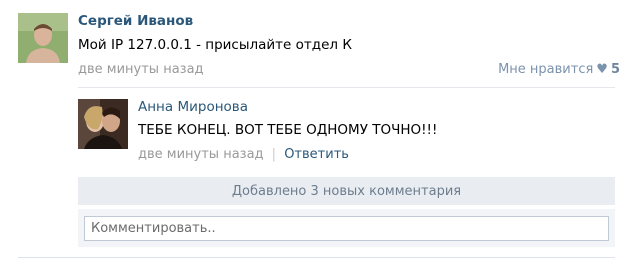  I want to click on comment-timestamp: две минуты назад, so click(201, 154).